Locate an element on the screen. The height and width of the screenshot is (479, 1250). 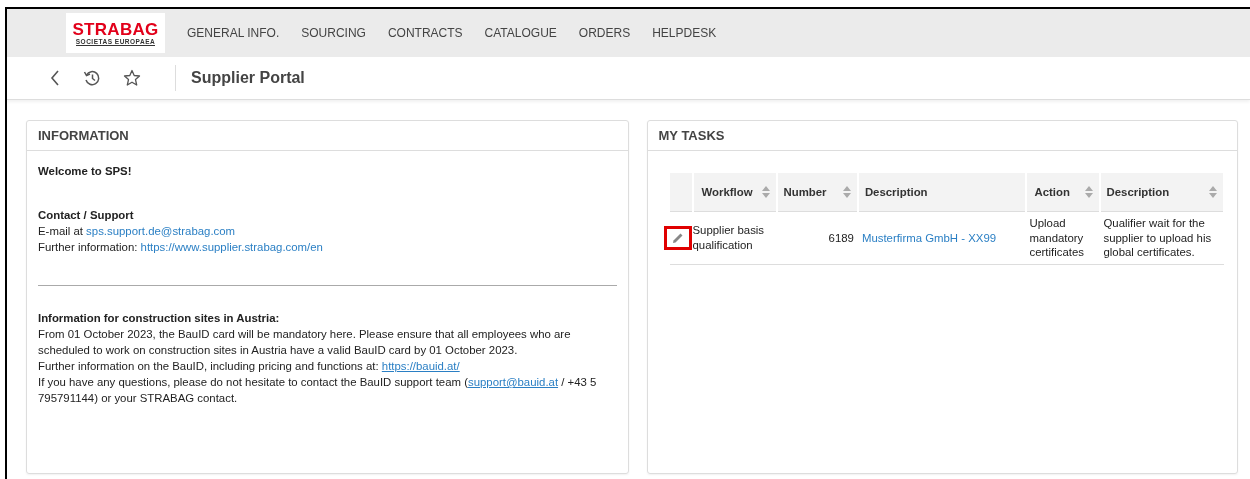
info-paragraph: From 01 October 2023, the BauID card will be mandatory here. Please ensure that all employees who are scheduled to work on construction sites in Austria have a valid BauID card by 01 October 2023. is located at coordinates (305, 342).